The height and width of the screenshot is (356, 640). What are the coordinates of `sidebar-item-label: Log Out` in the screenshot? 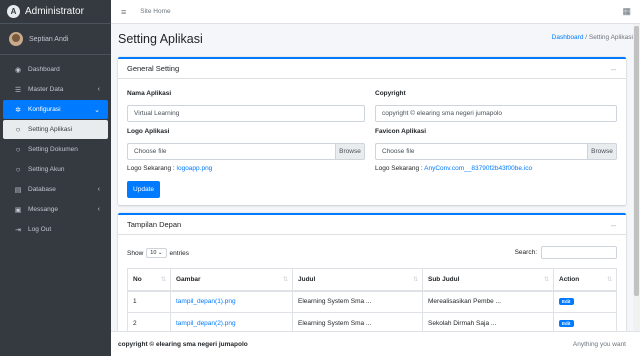 It's located at (40, 229).